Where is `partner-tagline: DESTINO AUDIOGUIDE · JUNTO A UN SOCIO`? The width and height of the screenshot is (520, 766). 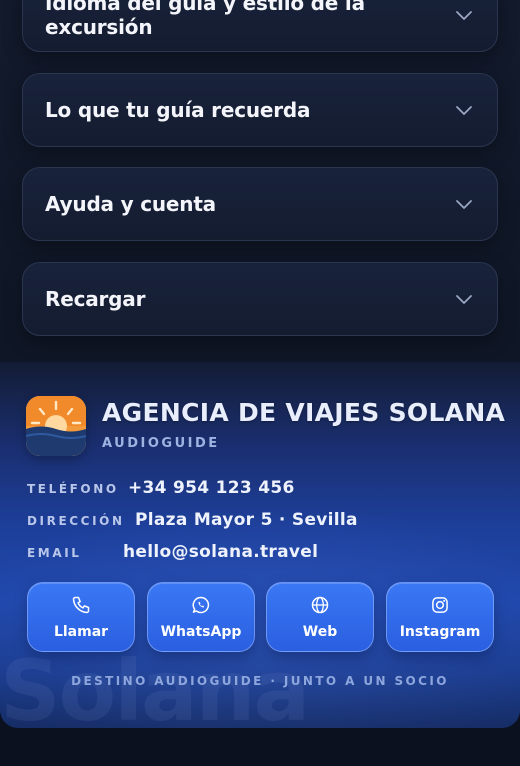 partner-tagline: DESTINO AUDIOGUIDE · JUNTO A UN SOCIO is located at coordinates (260, 681).